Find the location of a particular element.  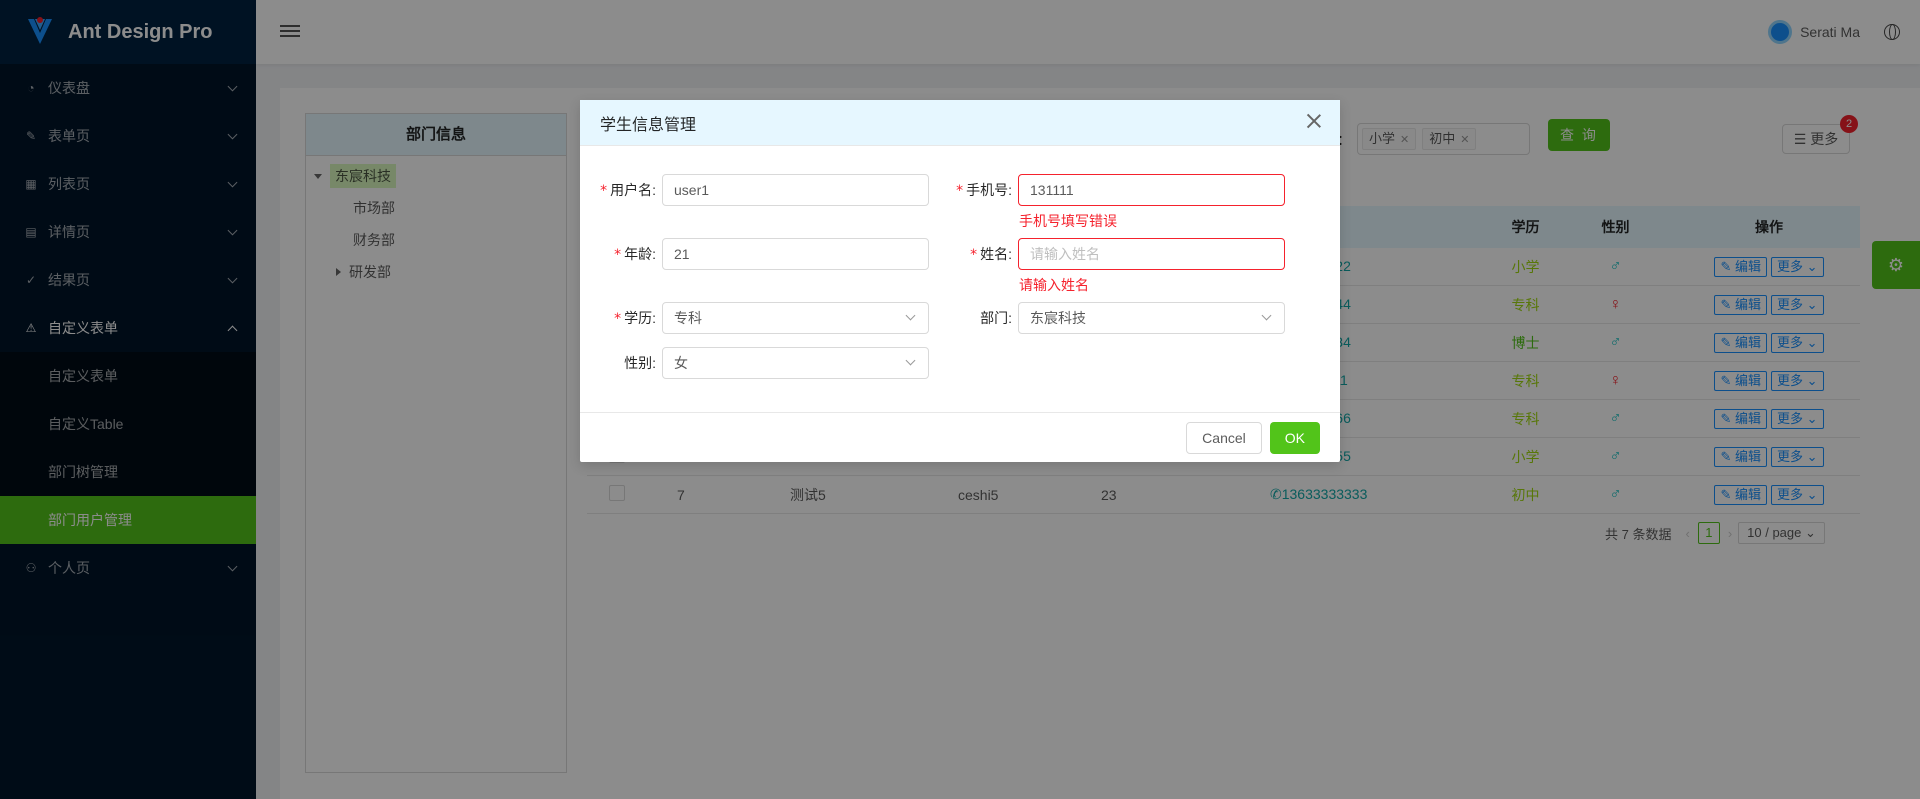

phone-label: 手机号: is located at coordinates (989, 190).